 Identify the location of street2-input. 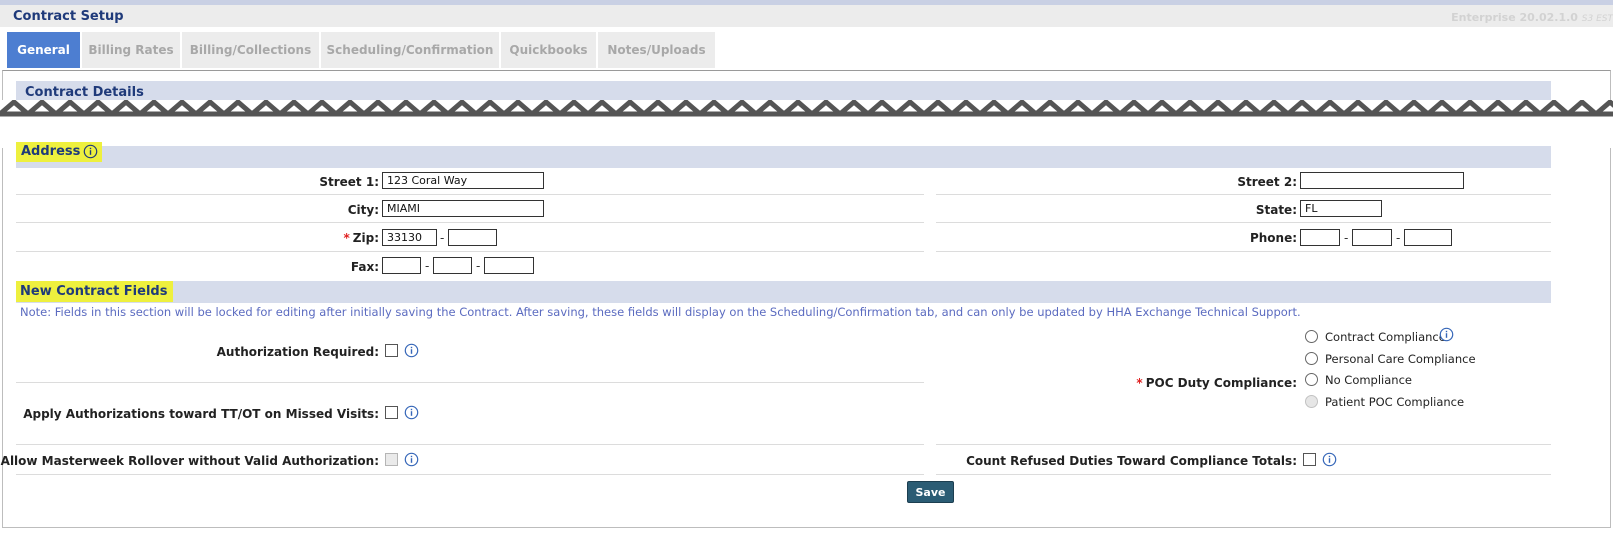
(1382, 180).